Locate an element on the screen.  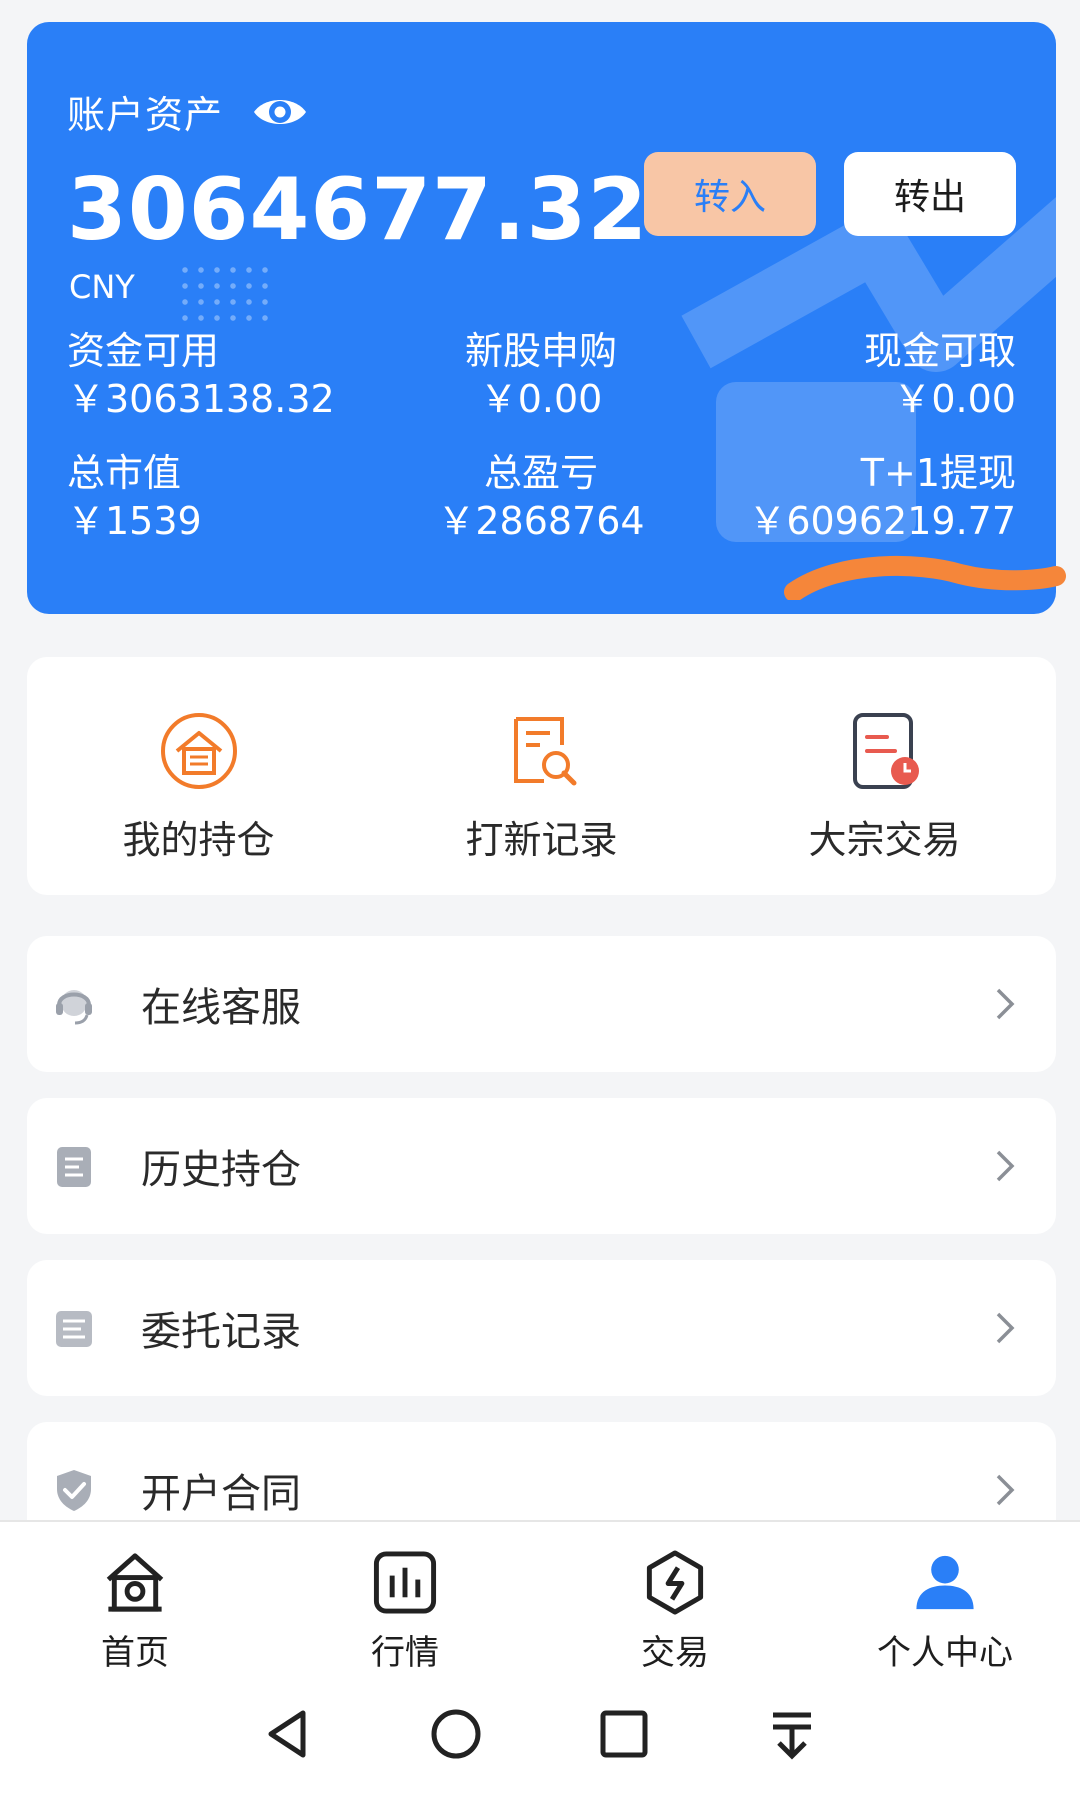
document-clock-icon is located at coordinates (885, 751).